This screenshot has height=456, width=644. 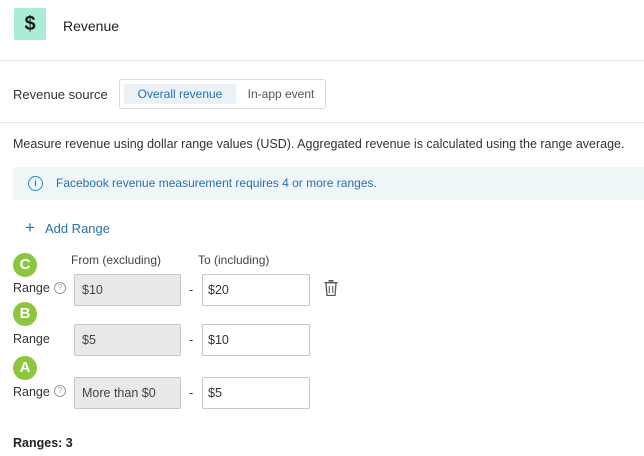 What do you see at coordinates (322, 122) in the screenshot?
I see `section-divider` at bounding box center [322, 122].